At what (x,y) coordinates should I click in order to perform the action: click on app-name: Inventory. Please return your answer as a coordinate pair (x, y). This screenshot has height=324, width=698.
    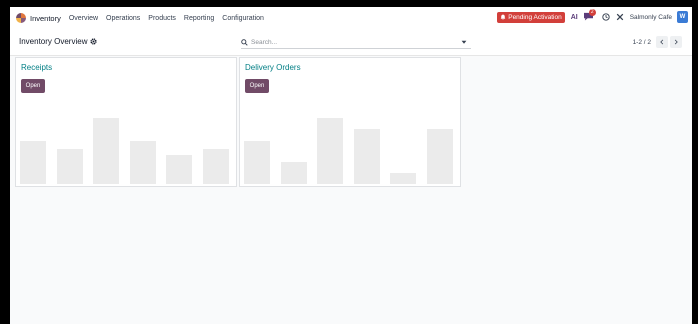
    Looking at the image, I should click on (45, 18).